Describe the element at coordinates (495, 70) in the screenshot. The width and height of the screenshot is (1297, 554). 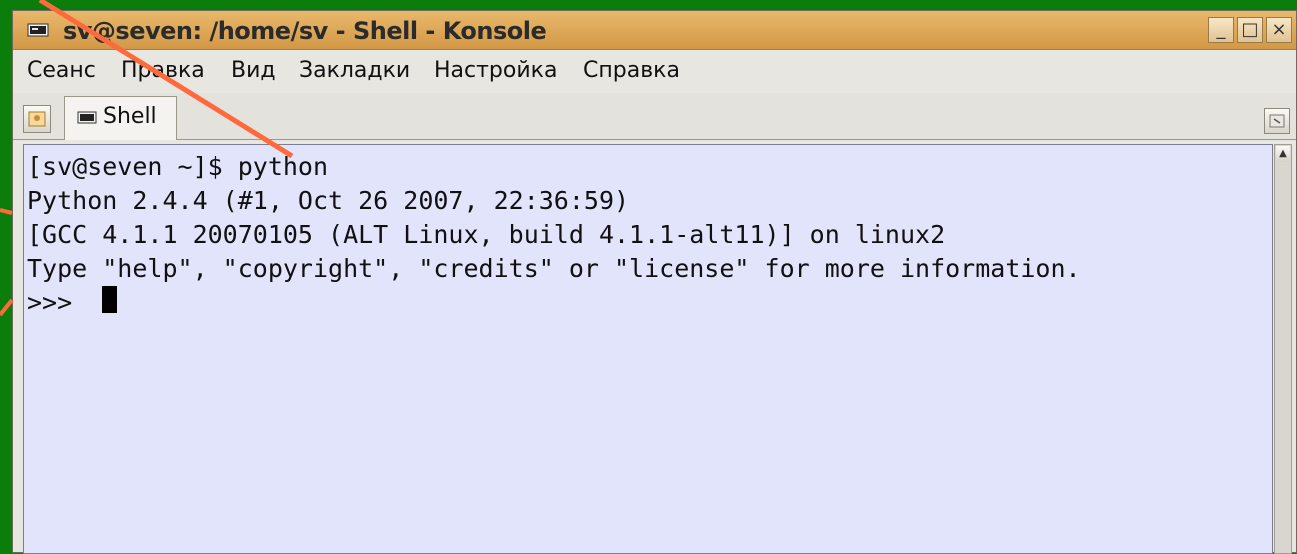
I see `menu-settings: Настройка` at that location.